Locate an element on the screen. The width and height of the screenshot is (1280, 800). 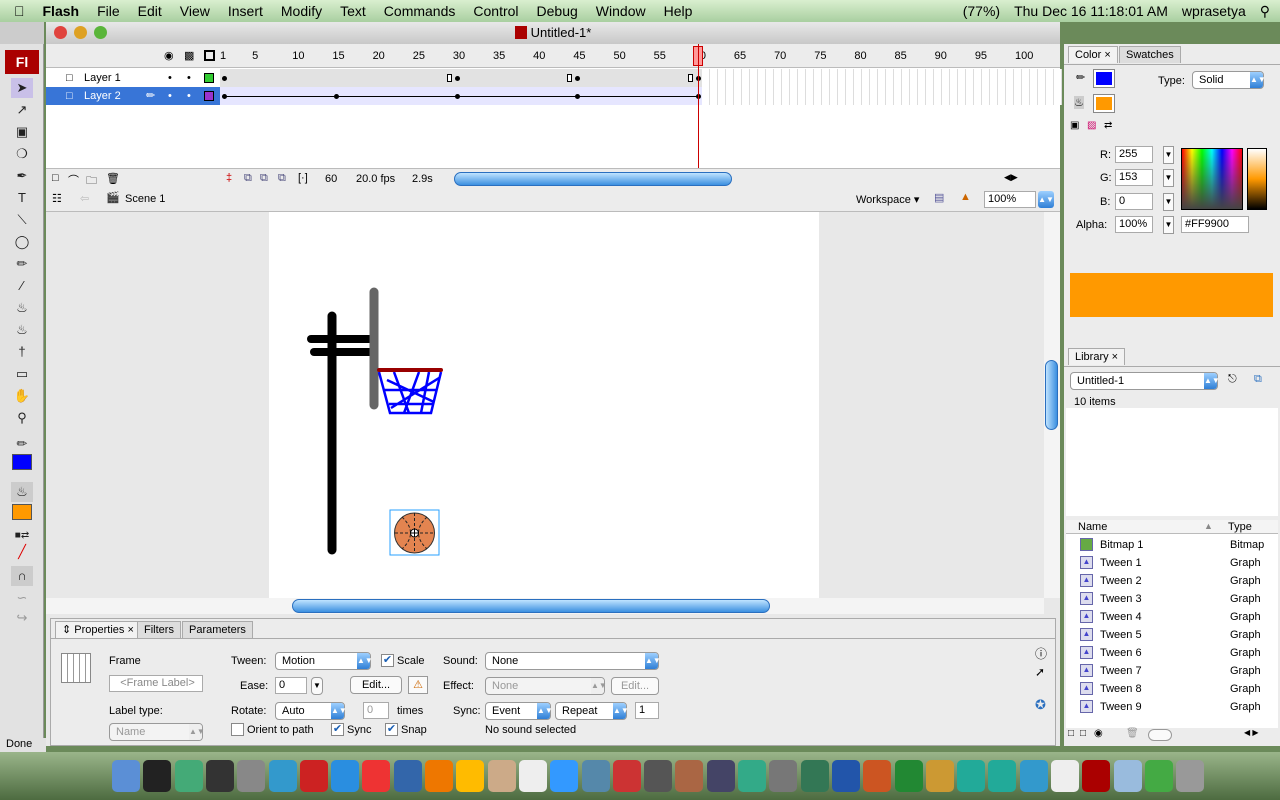
back-arrow-icon: ⇦ is located at coordinates (84, 198).